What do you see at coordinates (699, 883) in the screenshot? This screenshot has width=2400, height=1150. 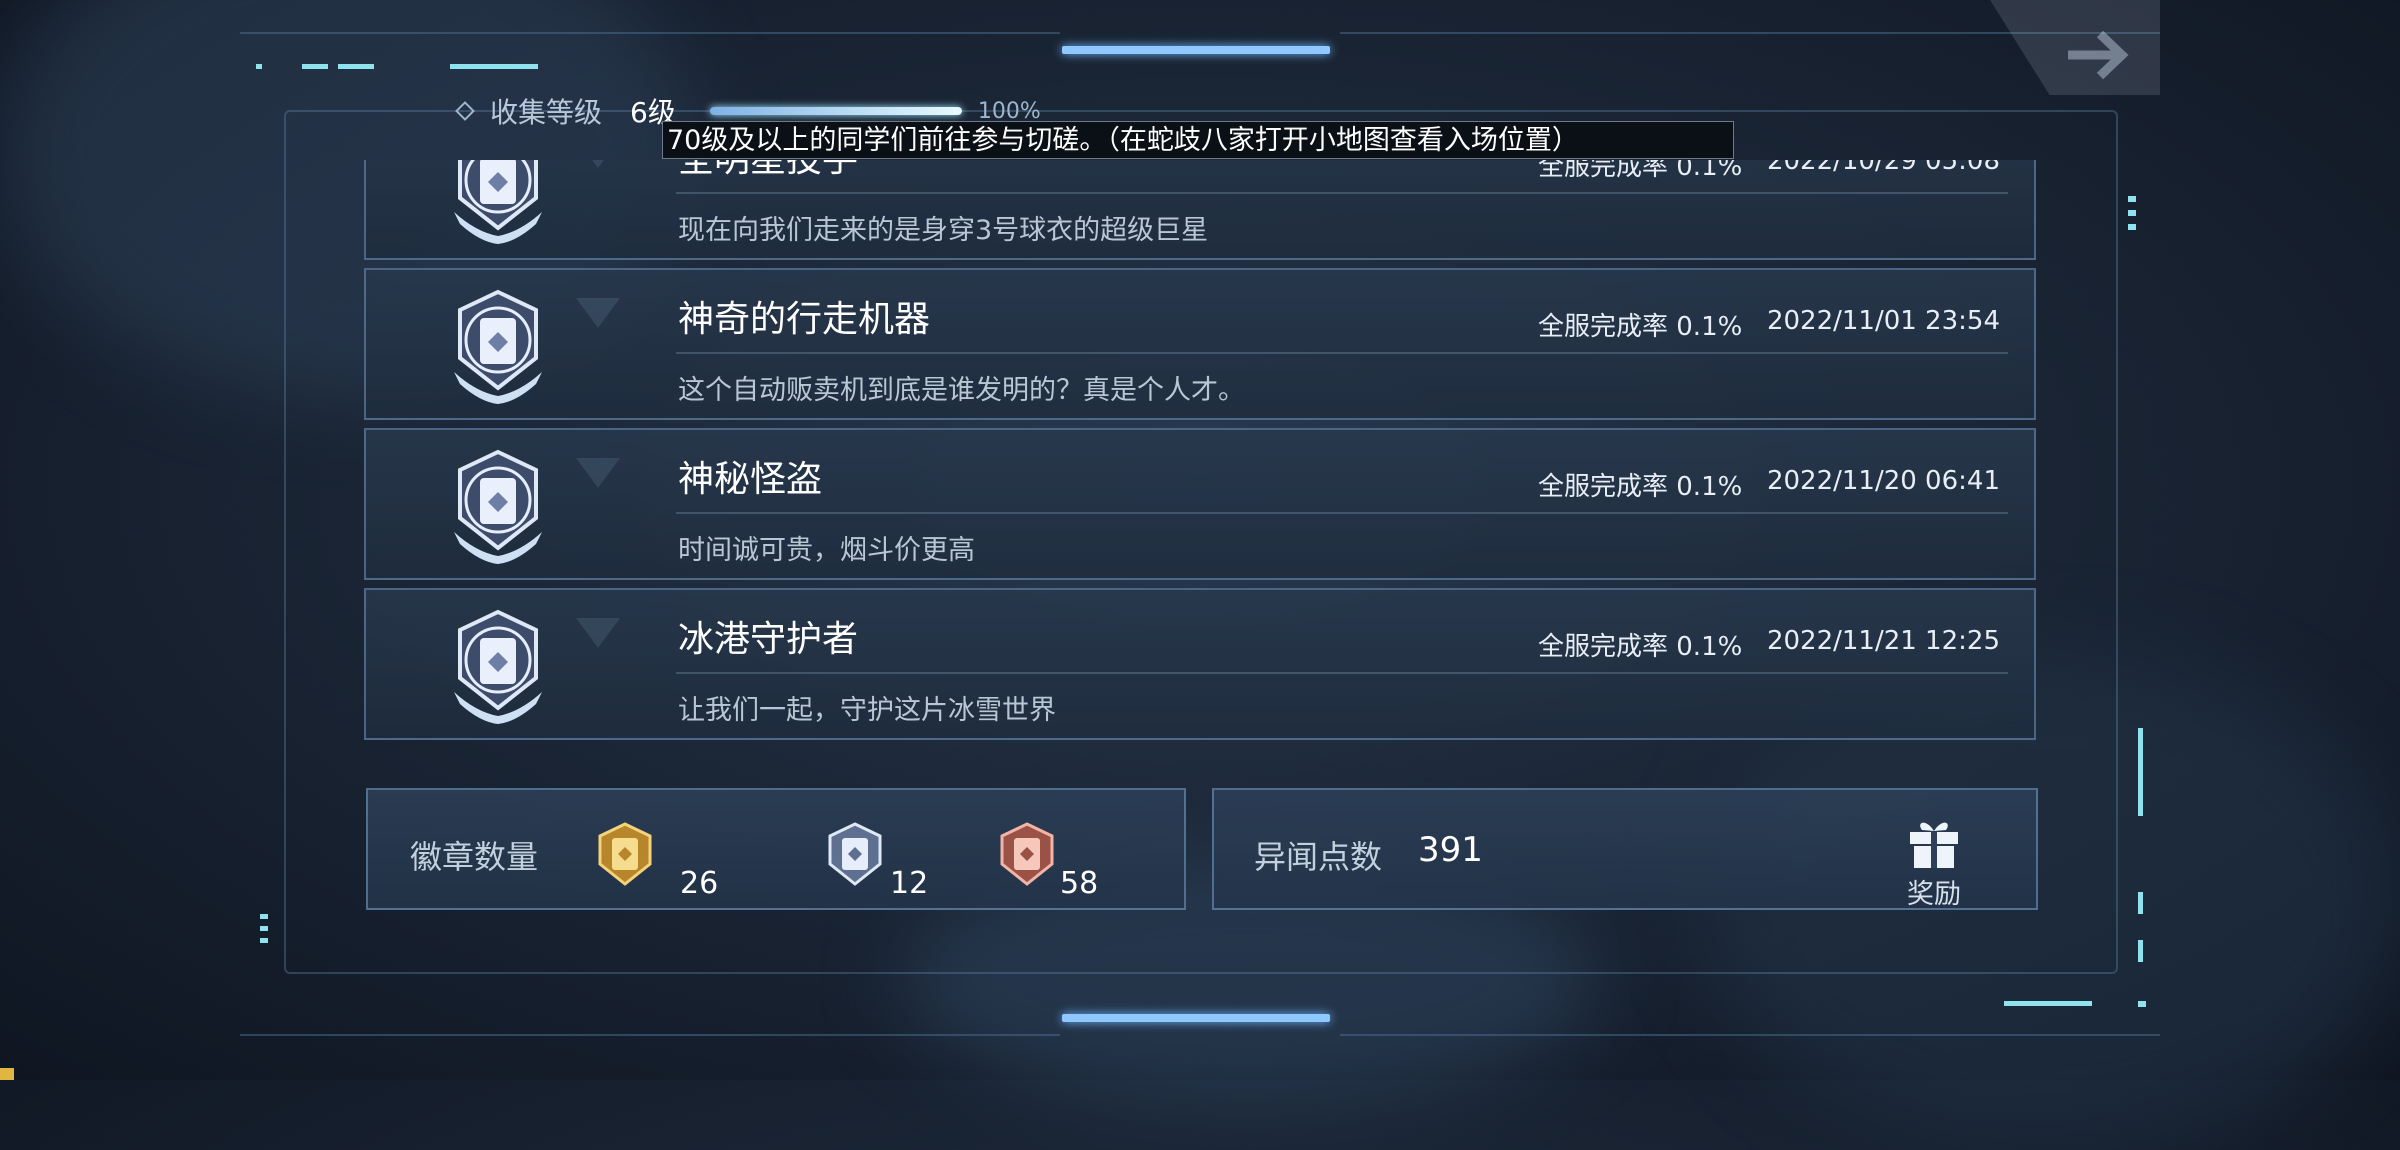 I see `gold-badge-count: 26` at bounding box center [699, 883].